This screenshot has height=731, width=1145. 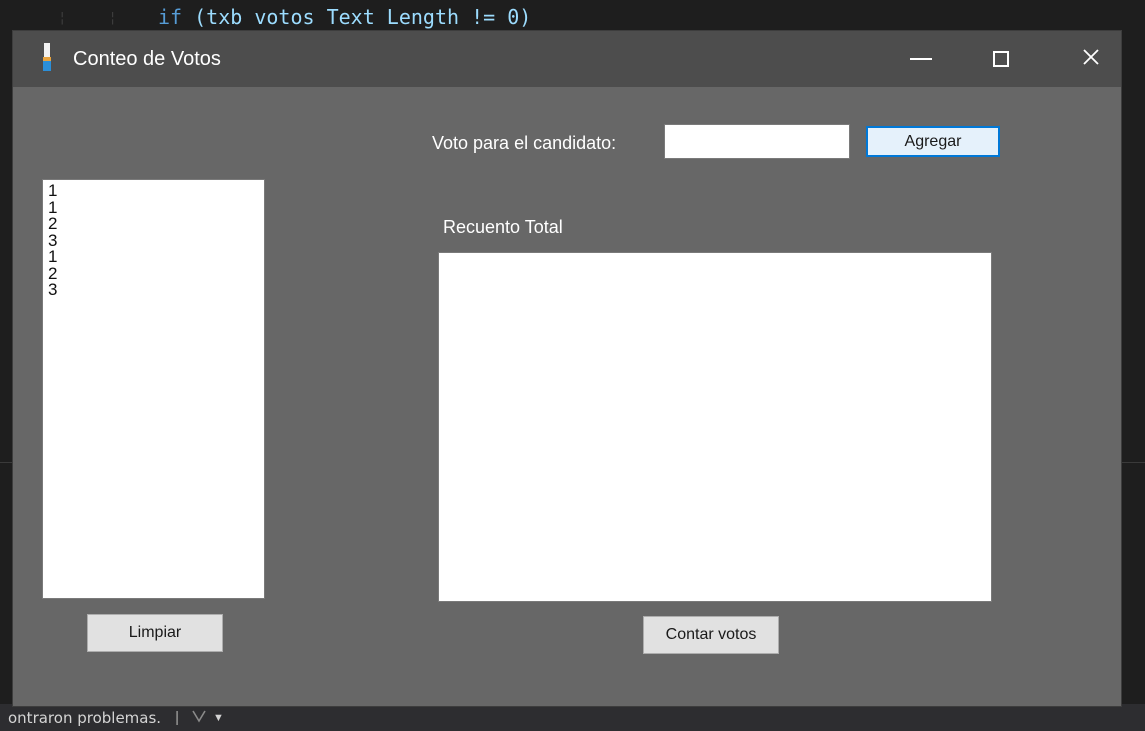 What do you see at coordinates (47, 58) in the screenshot?
I see `app-icon` at bounding box center [47, 58].